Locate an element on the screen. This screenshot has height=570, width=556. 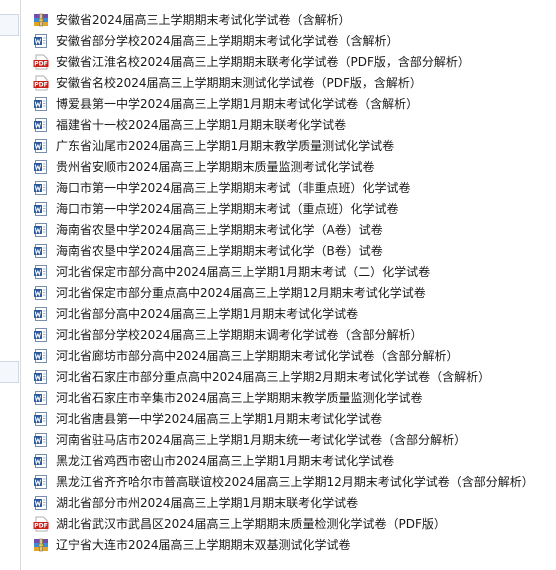
file-item: PDF 湖北省武汉市武昌区2024届高三上学期期末质量检测化学试卷（PDF版） is located at coordinates (283, 523).